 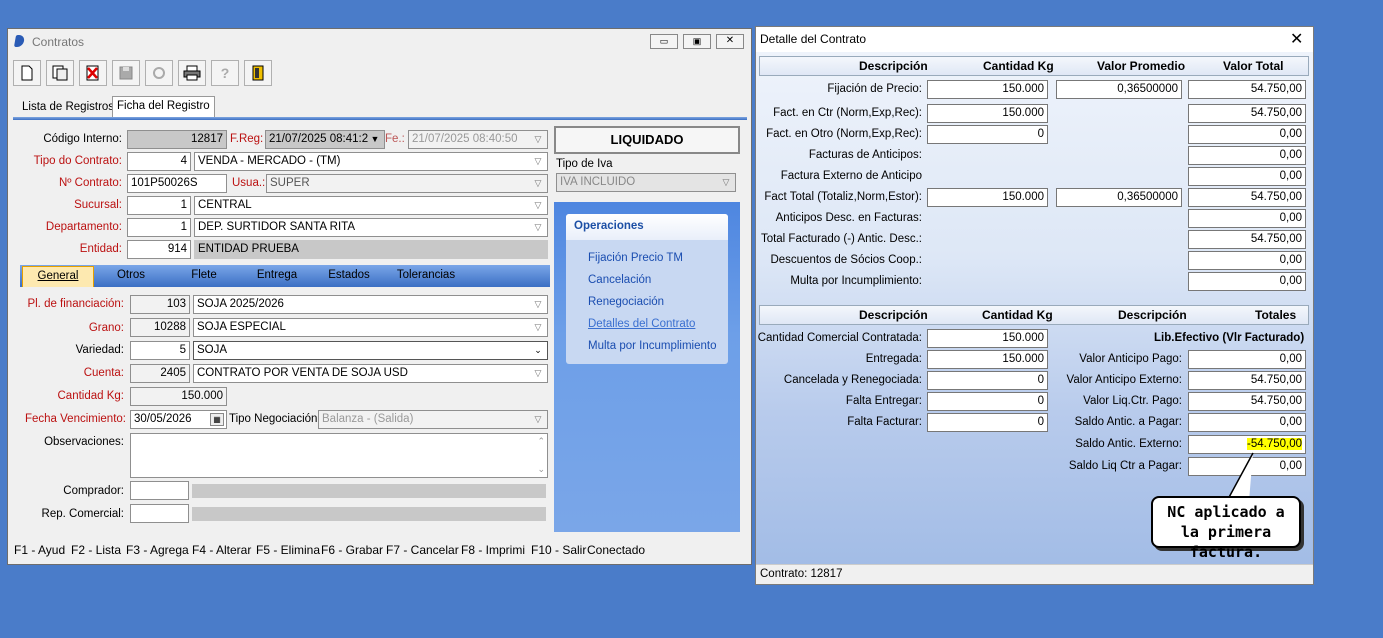 I want to click on print-icon, so click(x=192, y=73).